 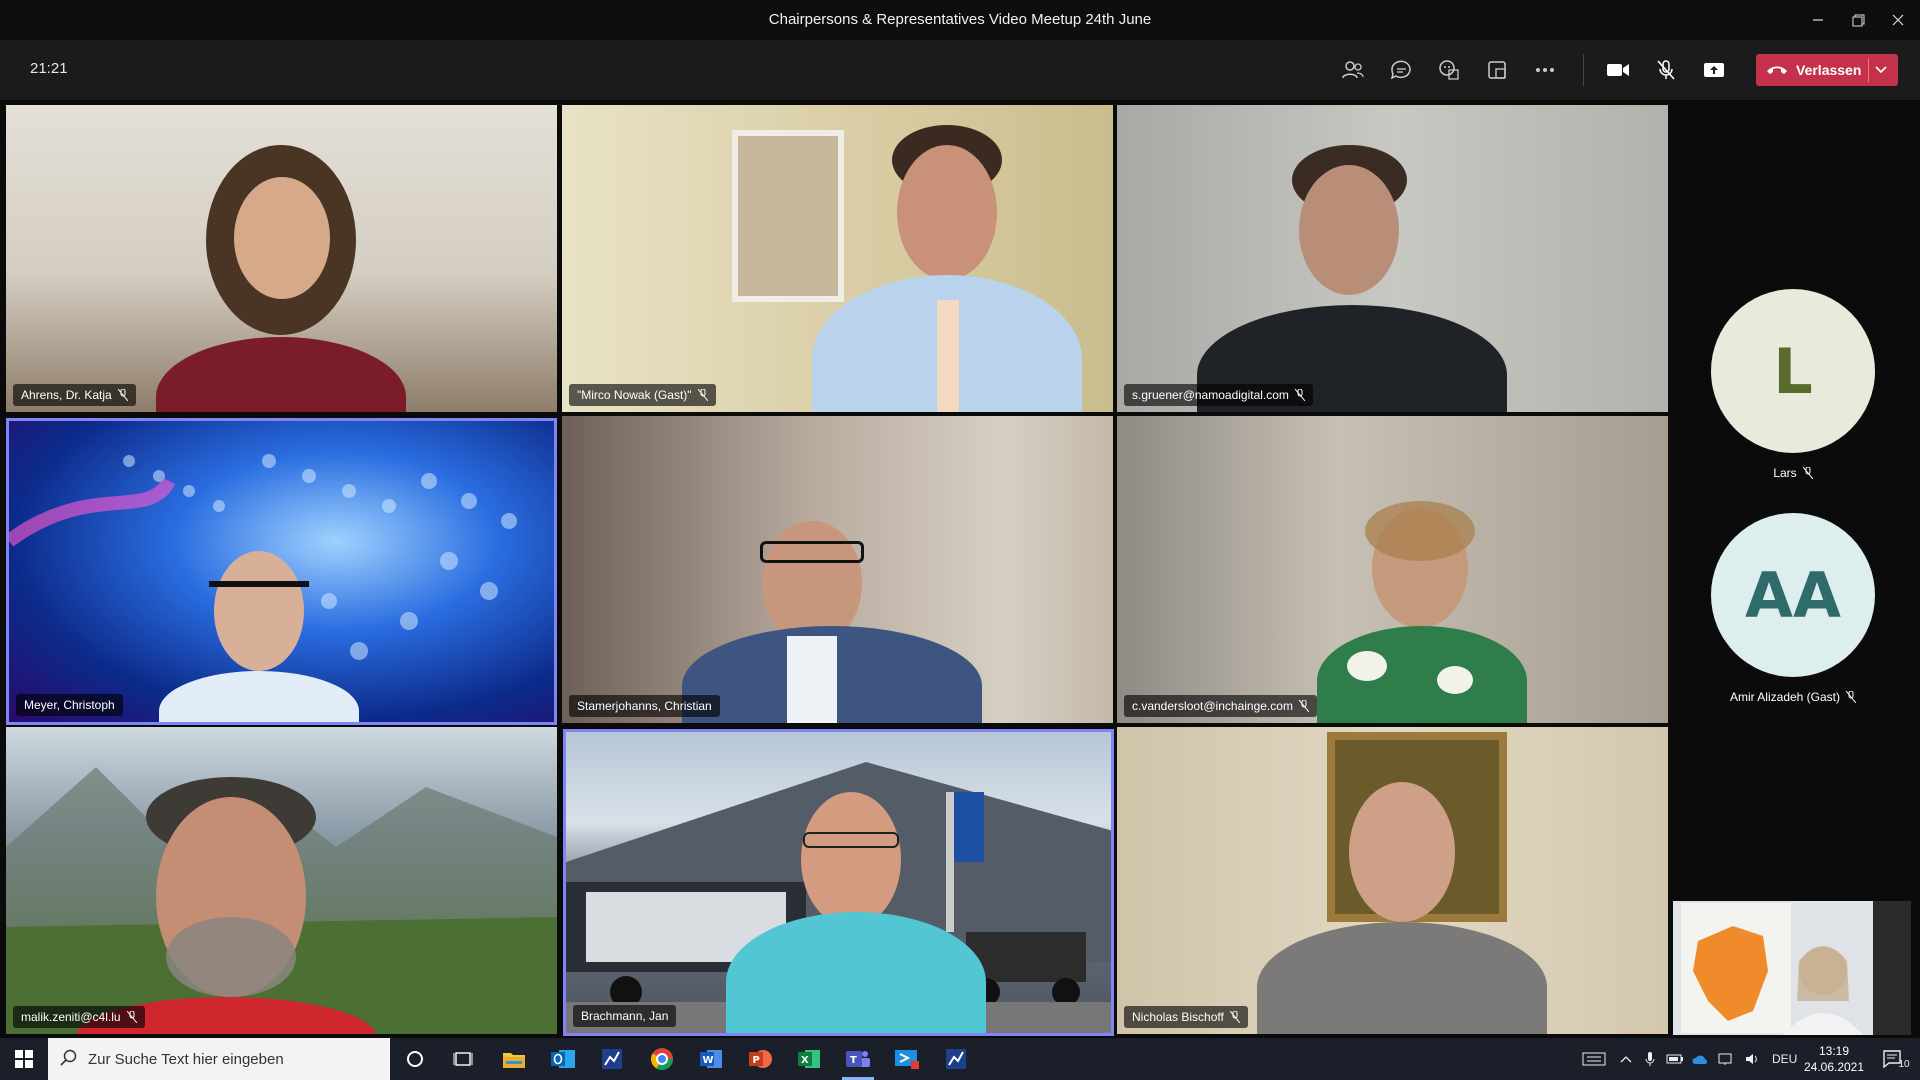 I want to click on participant-name: s.gruener@namoadigital.com, so click(x=1210, y=395).